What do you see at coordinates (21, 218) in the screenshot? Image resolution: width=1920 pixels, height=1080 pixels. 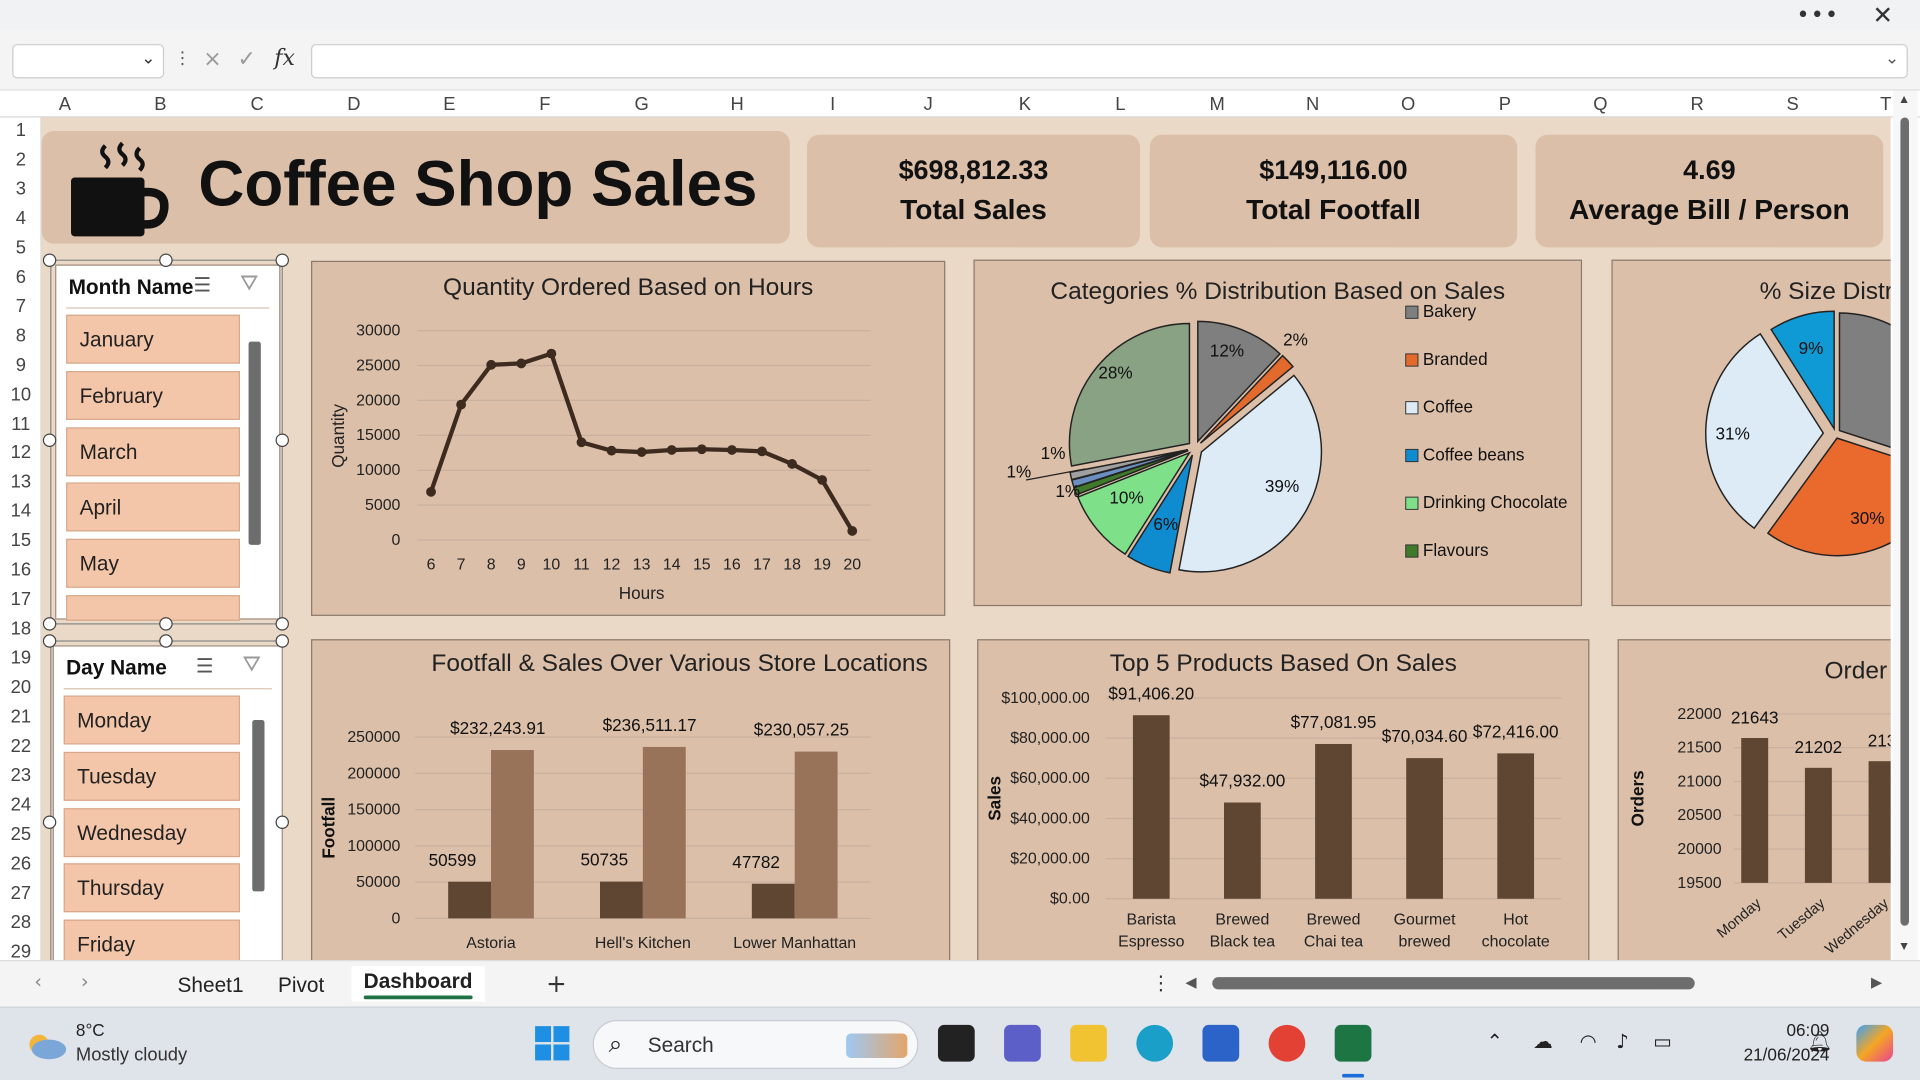 I see `row-header-4: 4` at bounding box center [21, 218].